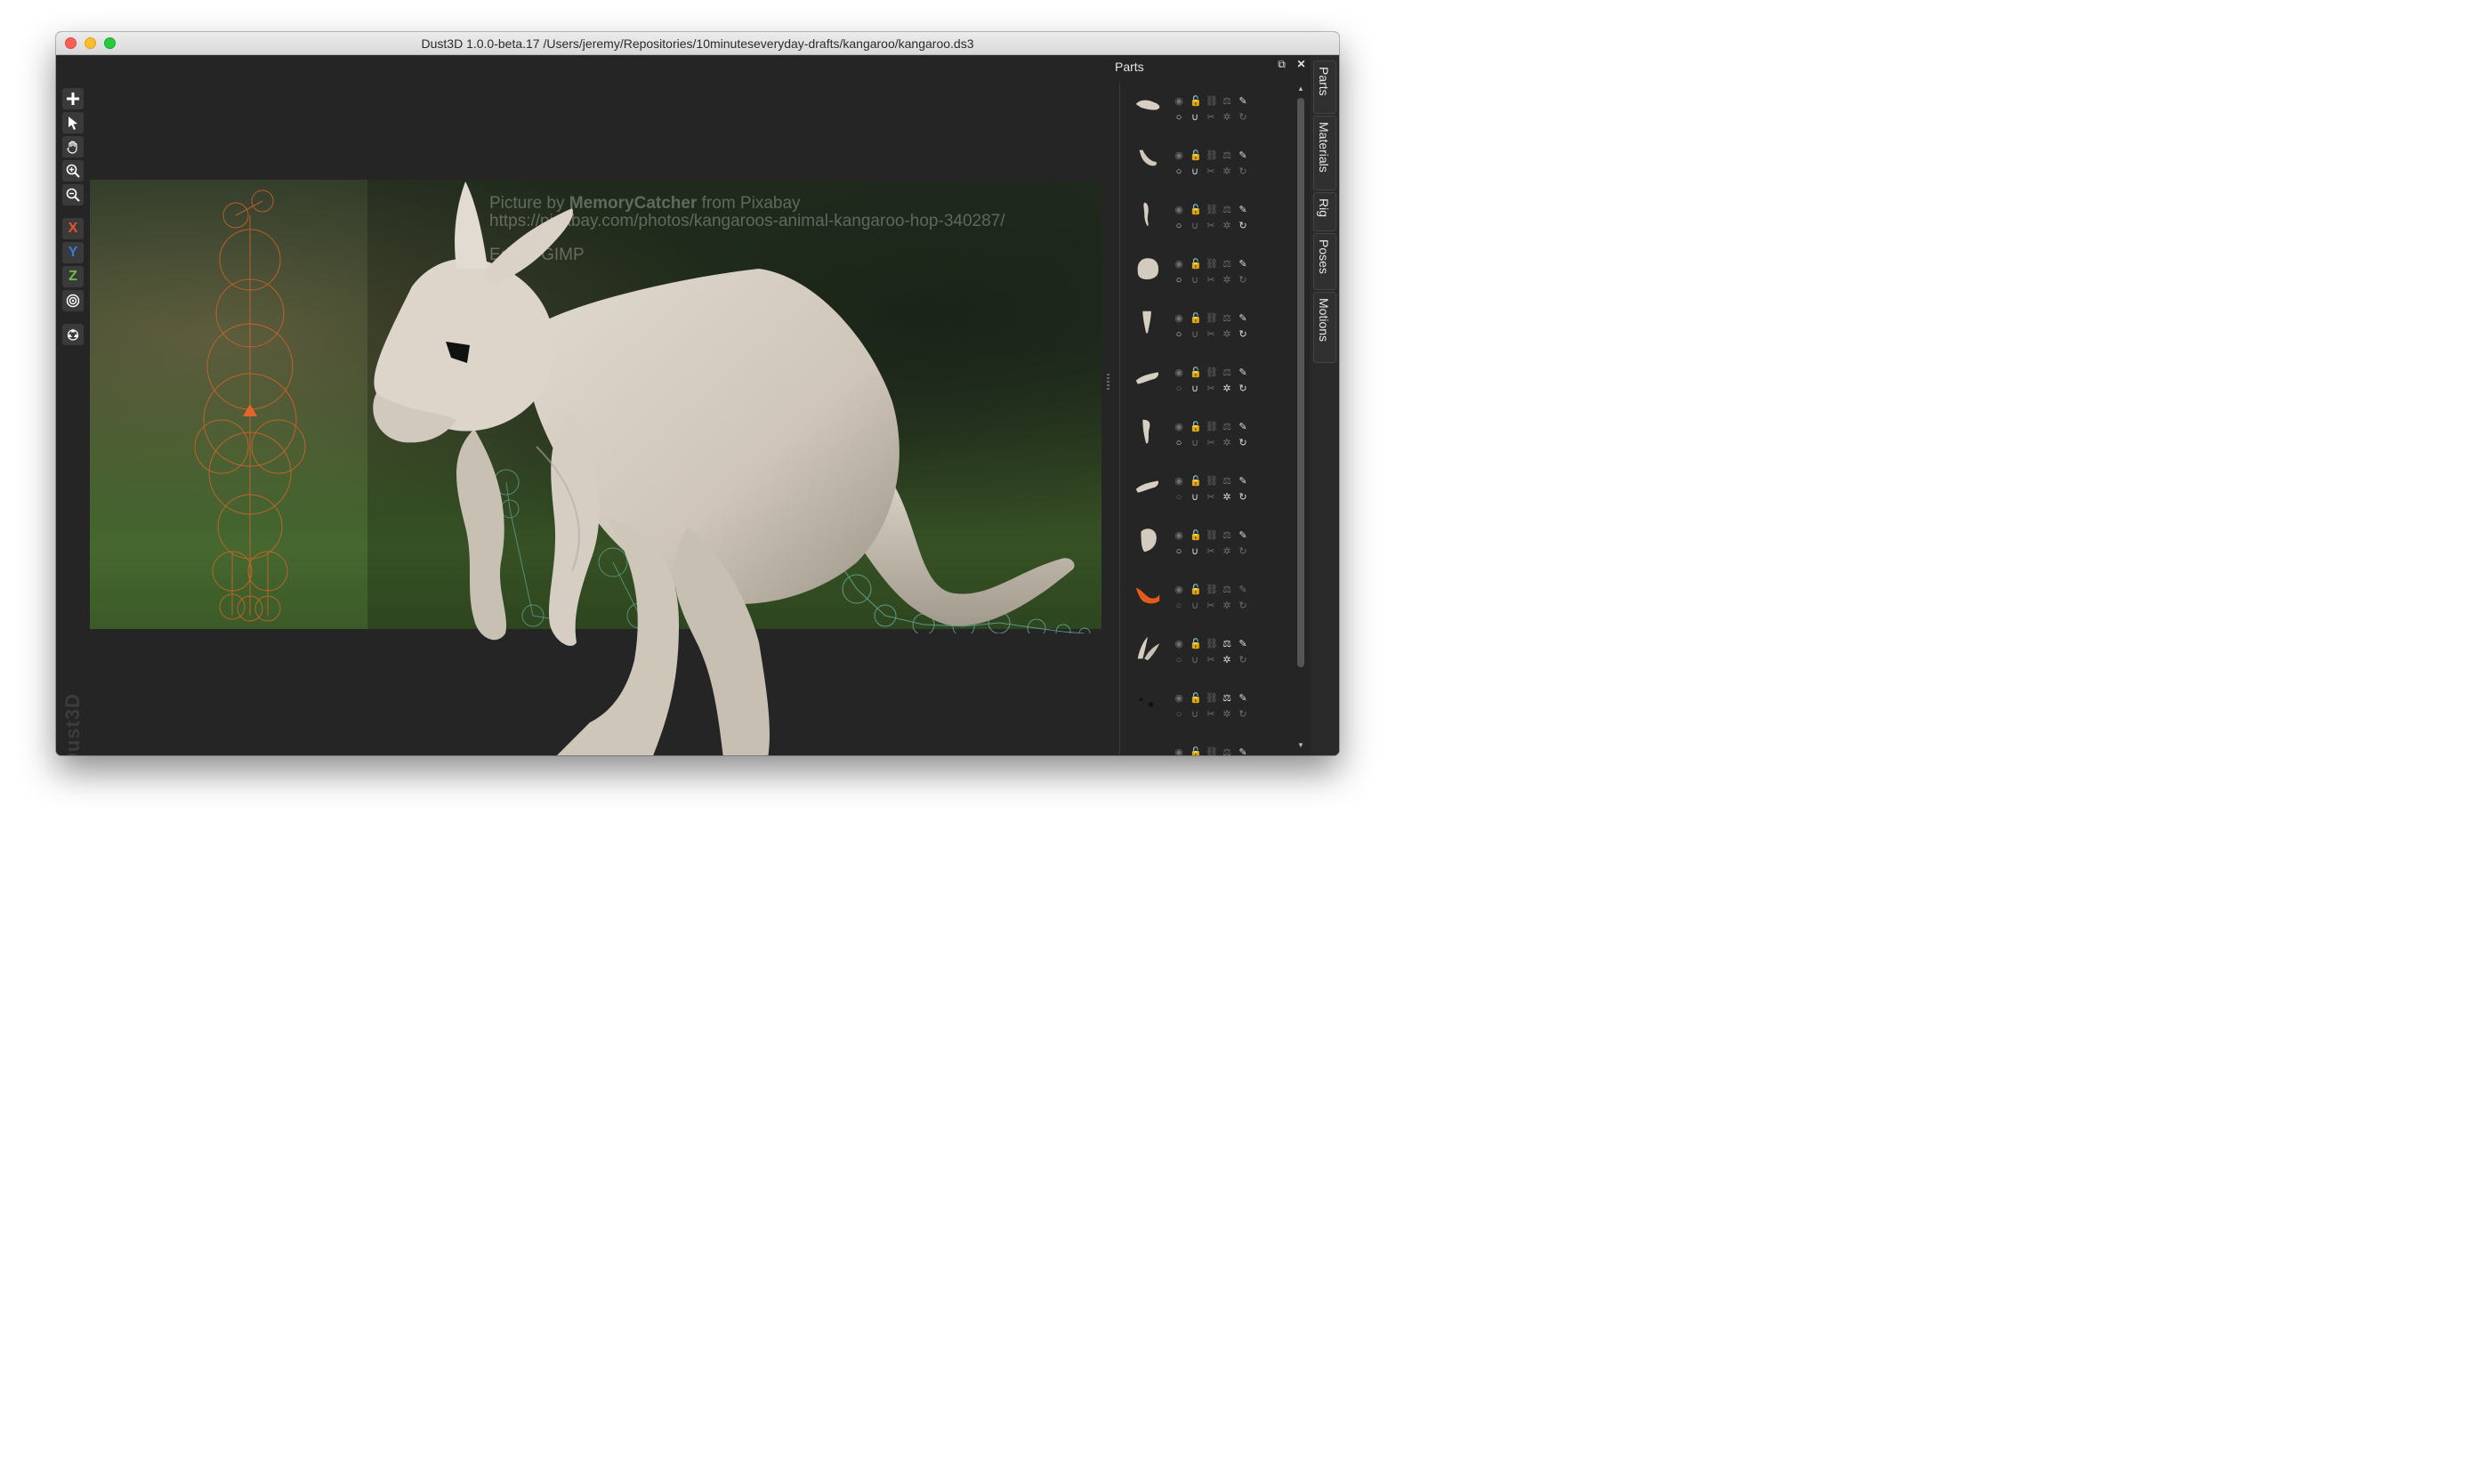 This screenshot has width=2477, height=1484. I want to click on z-axis-lock-button: Z, so click(73, 276).